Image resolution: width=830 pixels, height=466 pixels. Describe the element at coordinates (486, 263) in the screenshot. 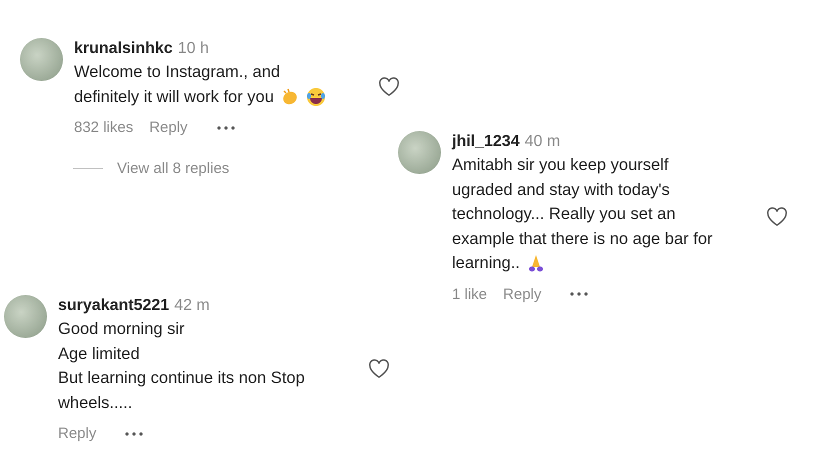

I see `comment-text: learning..` at that location.